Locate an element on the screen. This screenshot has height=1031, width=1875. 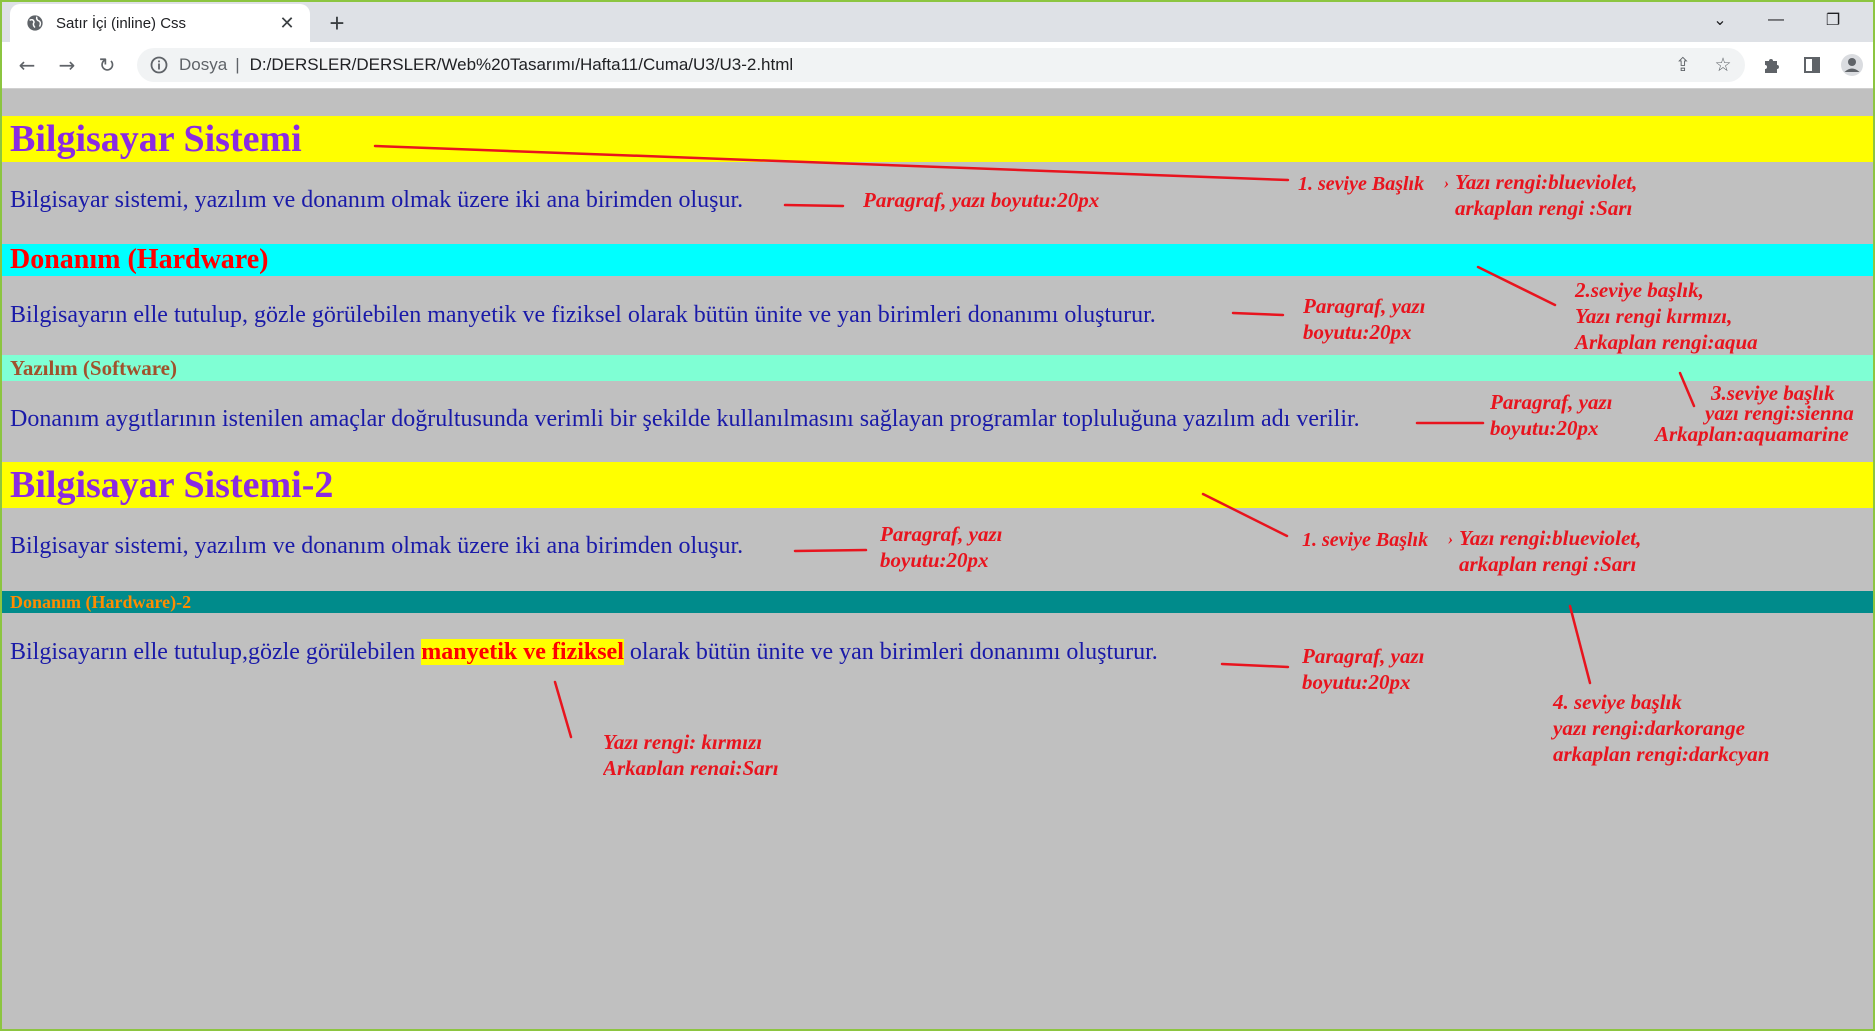
note-h1b-title: 1. seviye Başlık is located at coordinates (1365, 540).